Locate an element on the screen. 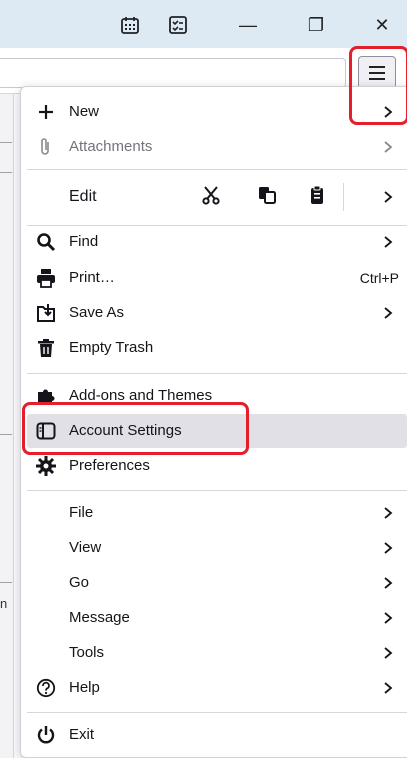 This screenshot has width=407, height=758. gear-icon is located at coordinates (46, 466).